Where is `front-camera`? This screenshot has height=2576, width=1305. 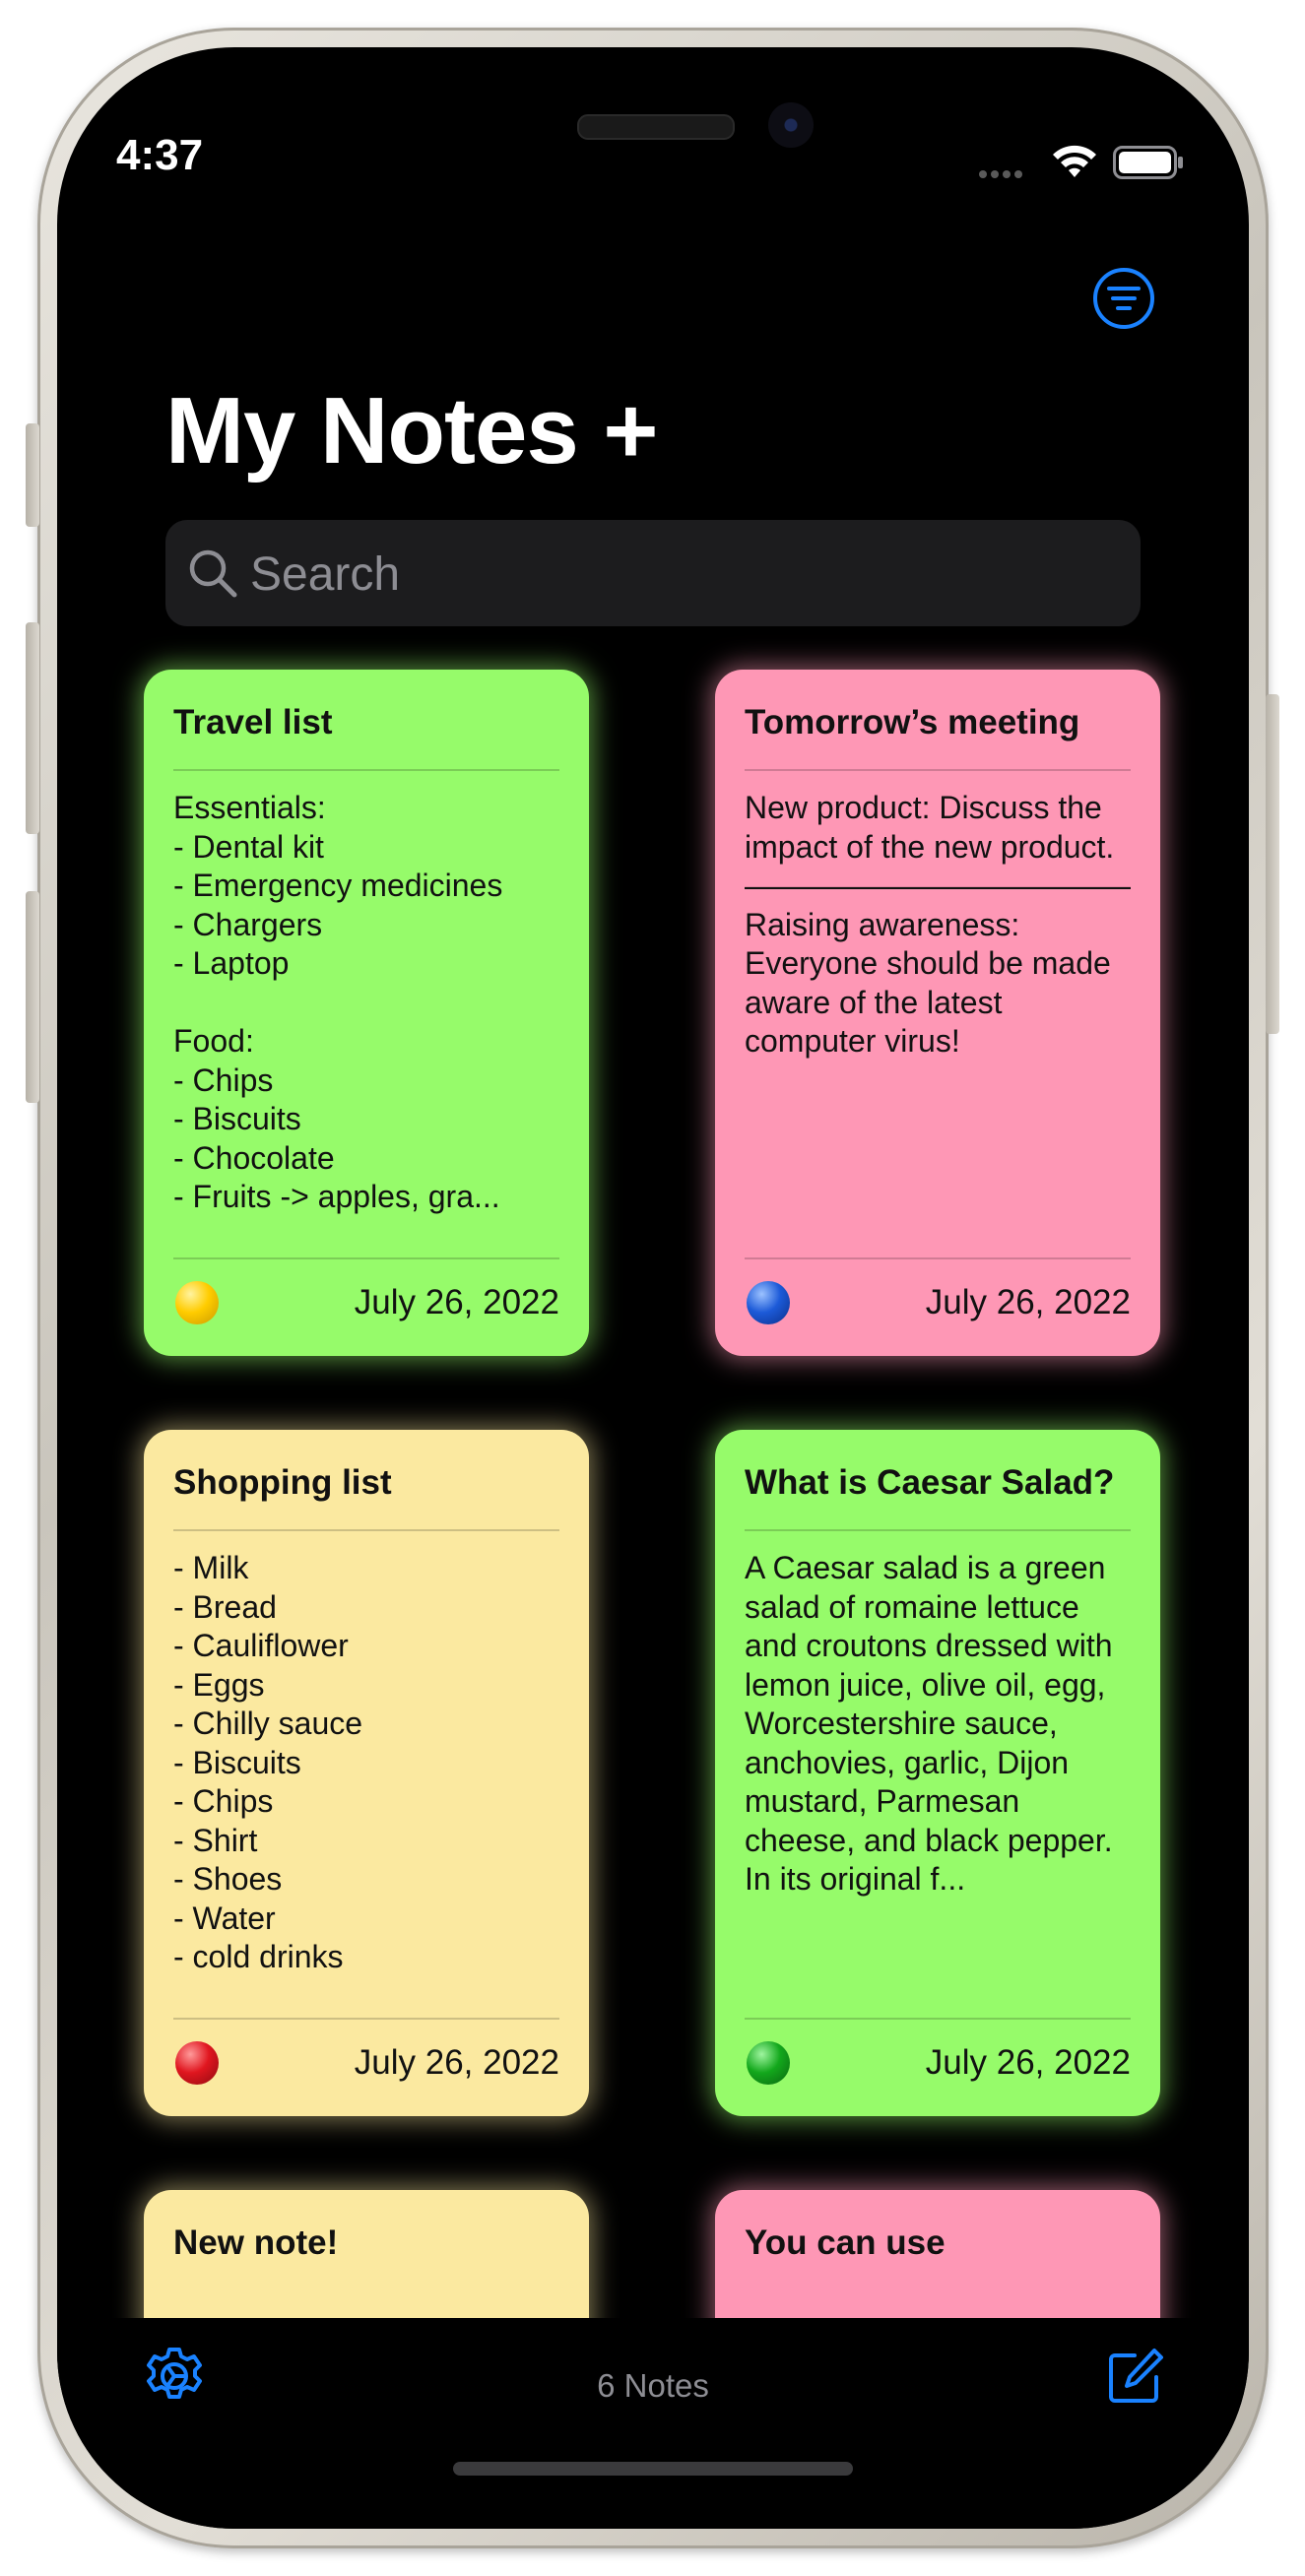
front-camera is located at coordinates (791, 125).